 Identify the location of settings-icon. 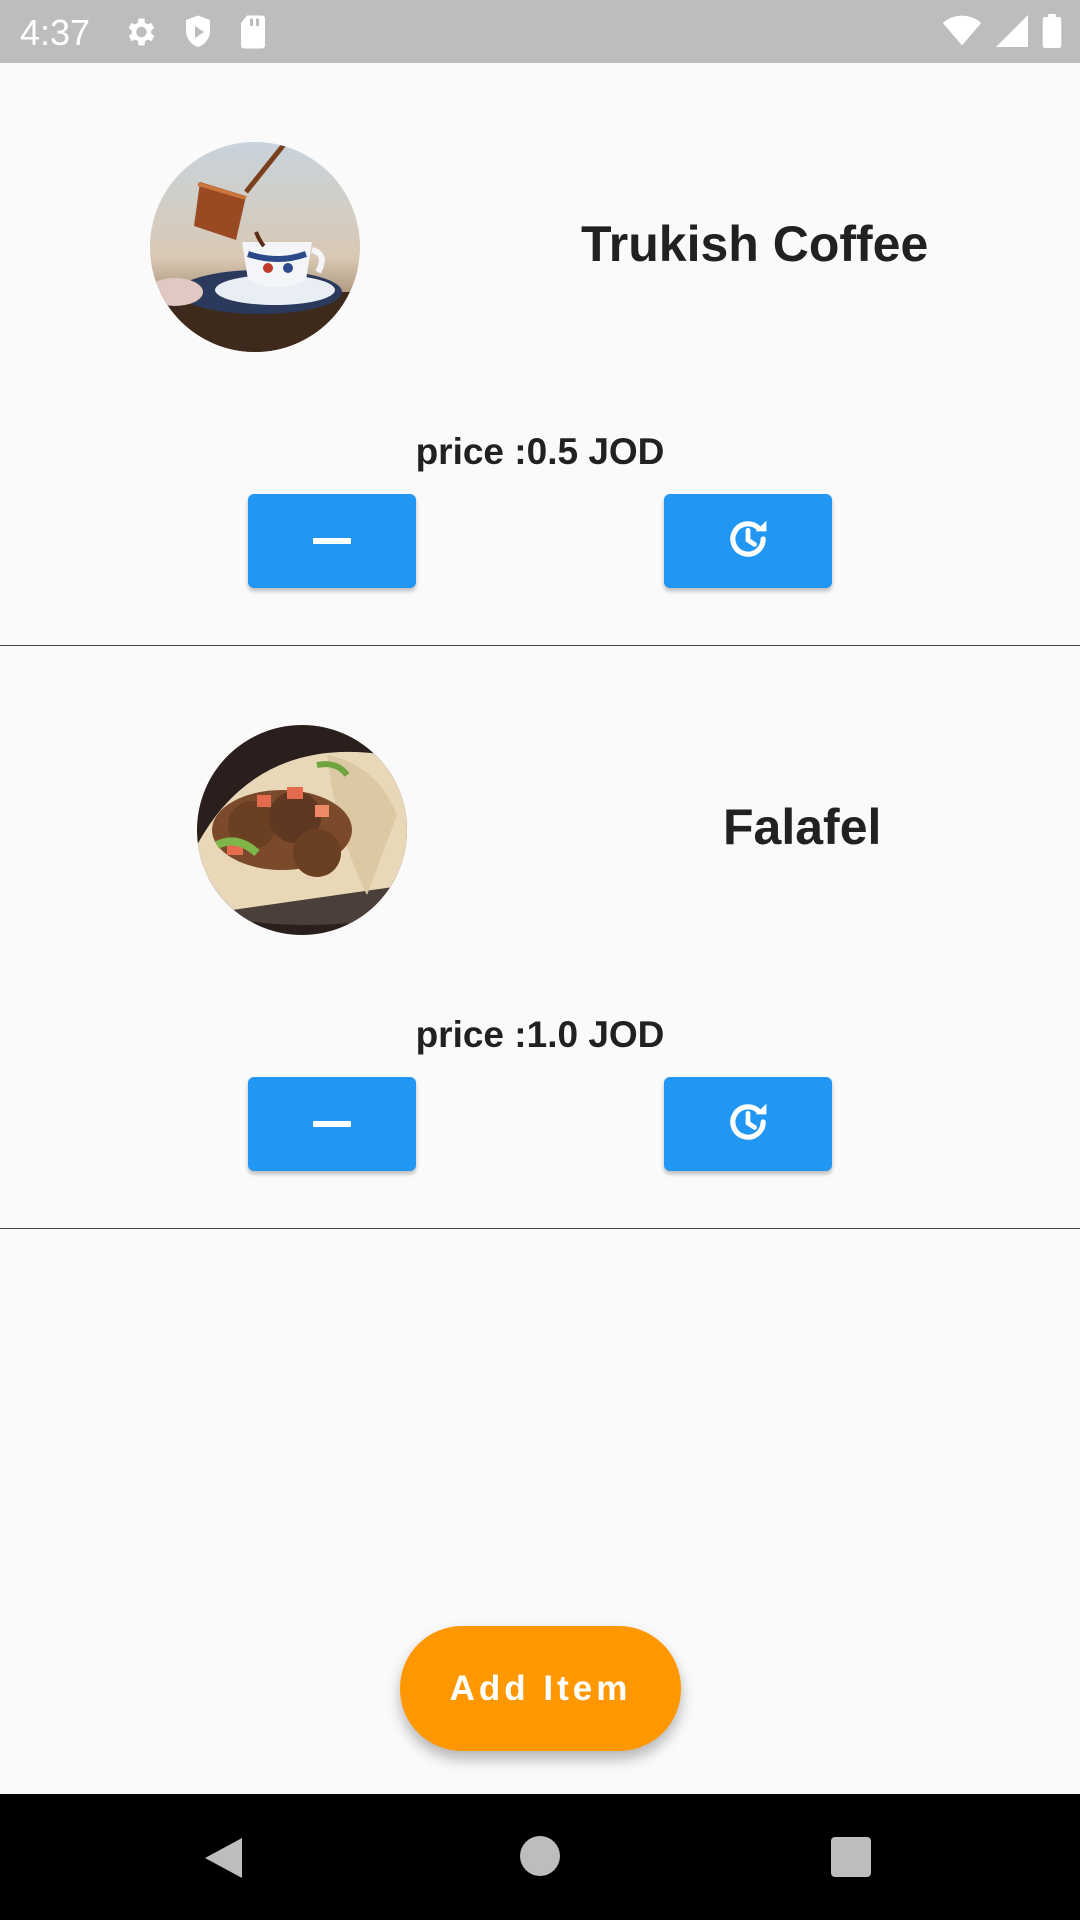
(140, 34).